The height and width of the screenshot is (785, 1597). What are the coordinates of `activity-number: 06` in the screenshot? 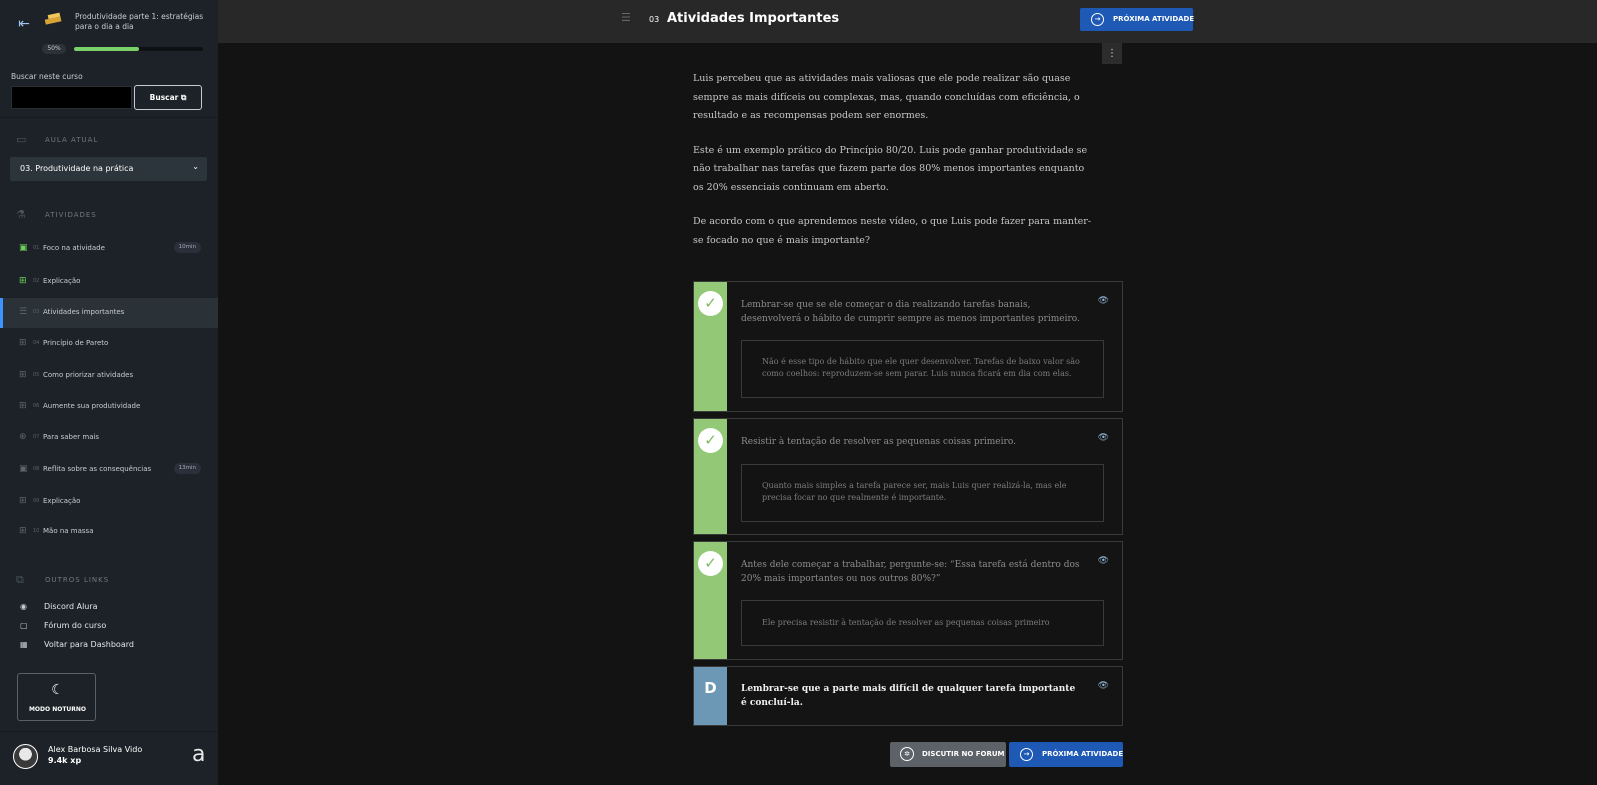 It's located at (36, 406).